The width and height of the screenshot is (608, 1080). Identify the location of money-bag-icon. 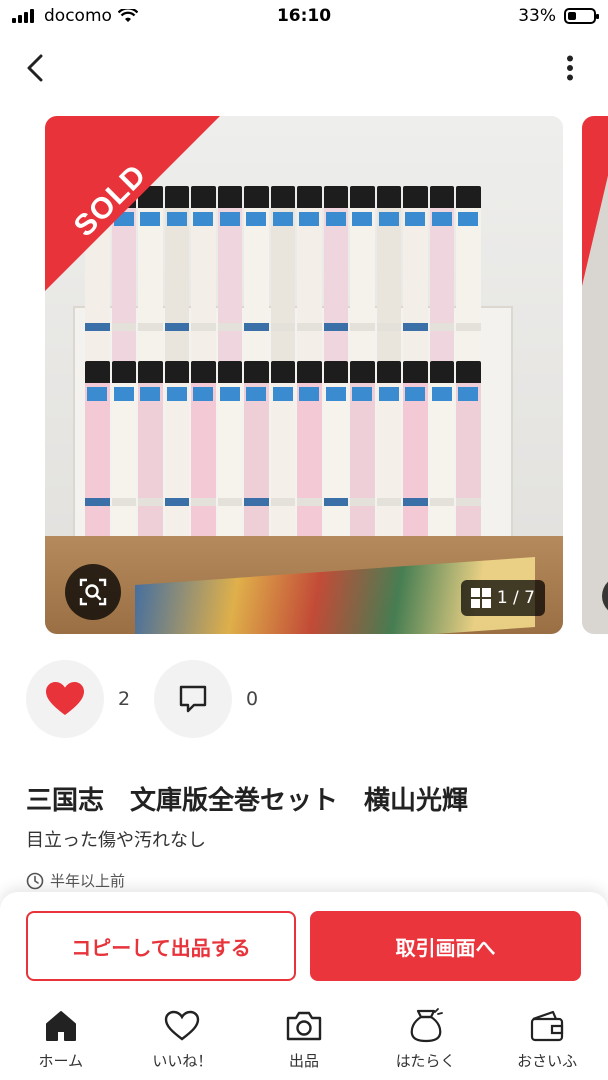
(426, 1026).